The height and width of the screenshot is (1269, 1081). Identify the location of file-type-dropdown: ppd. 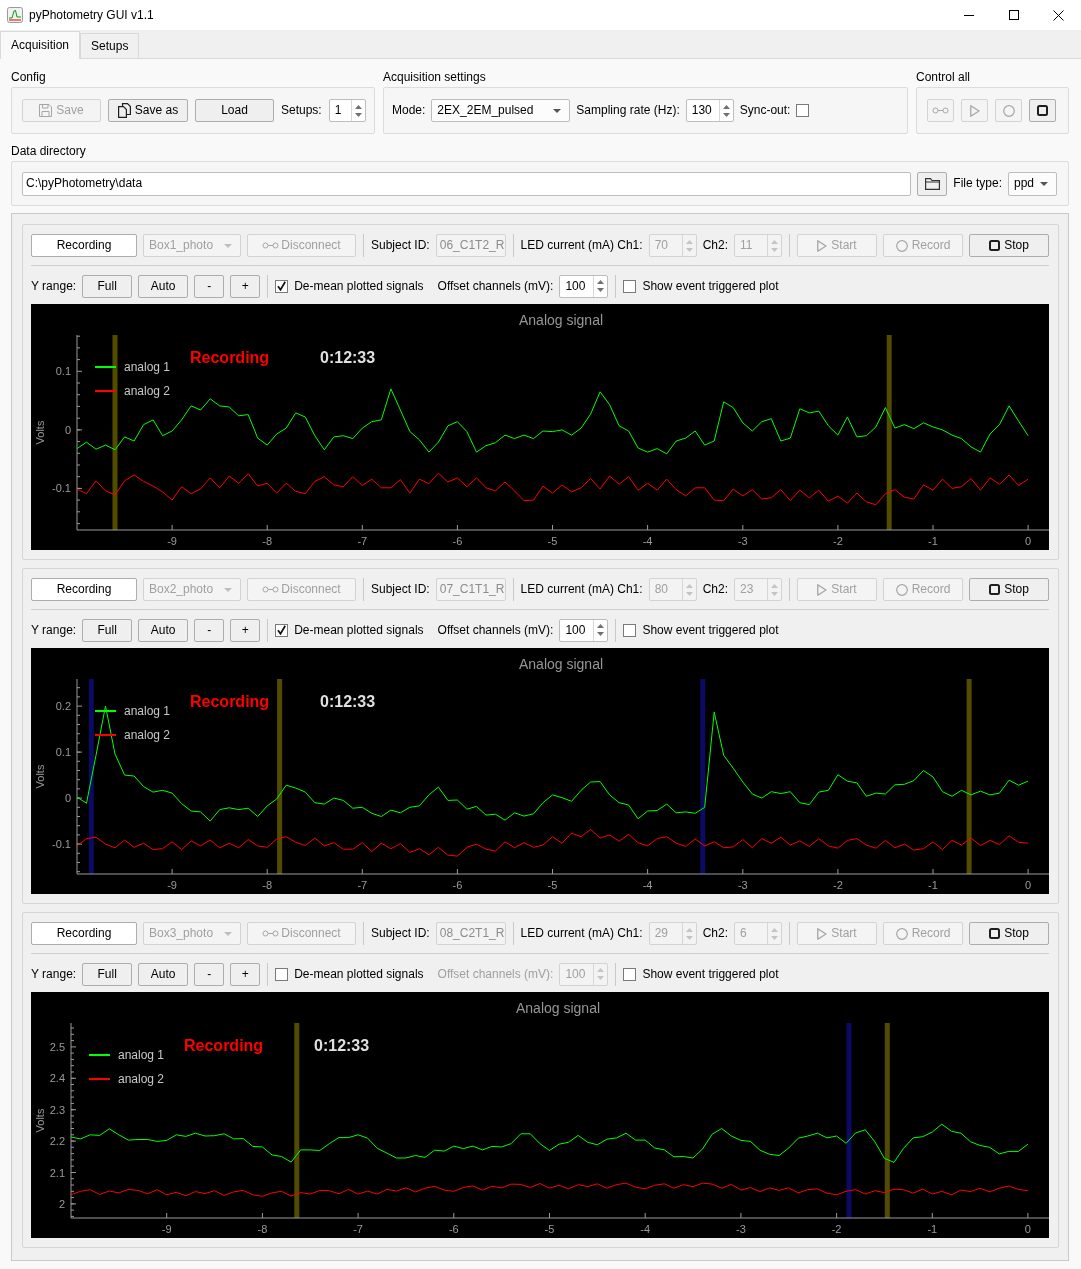
(1032, 183).